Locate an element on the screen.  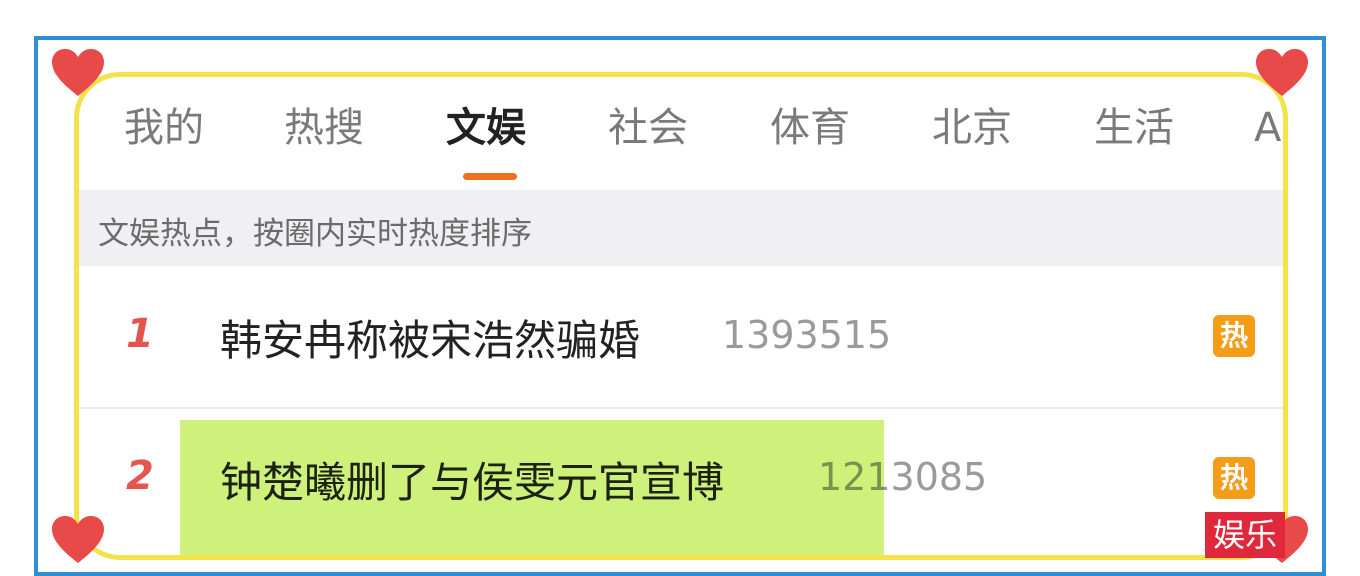
tab-hot-search: 热搜 is located at coordinates (324, 128).